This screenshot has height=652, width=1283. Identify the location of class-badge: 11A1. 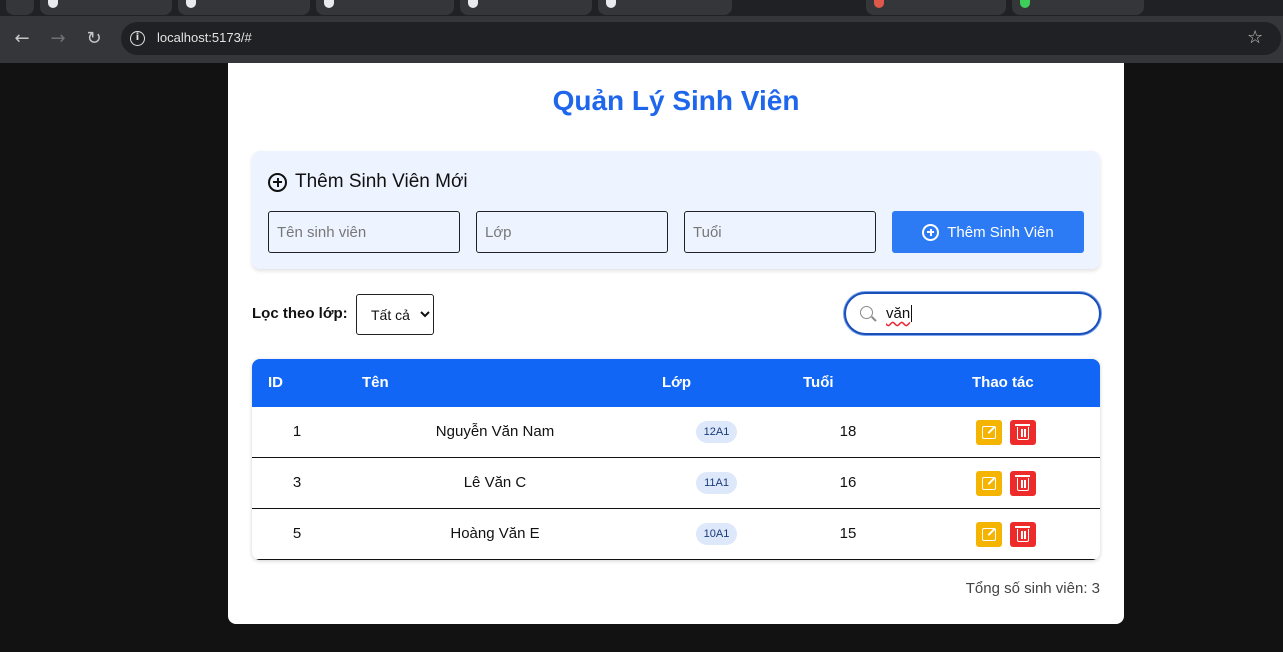
(716, 483).